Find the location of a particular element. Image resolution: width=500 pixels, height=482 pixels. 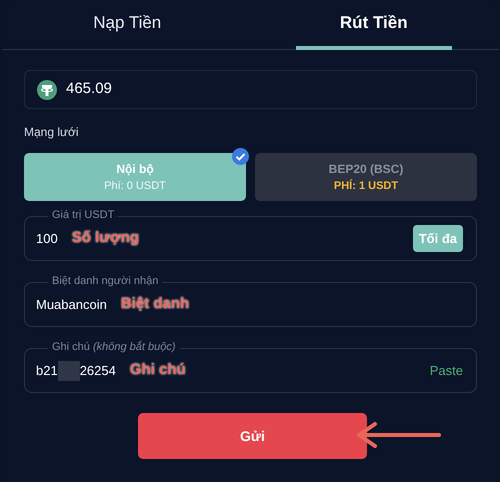

network-name: Nội bộ is located at coordinates (135, 169).